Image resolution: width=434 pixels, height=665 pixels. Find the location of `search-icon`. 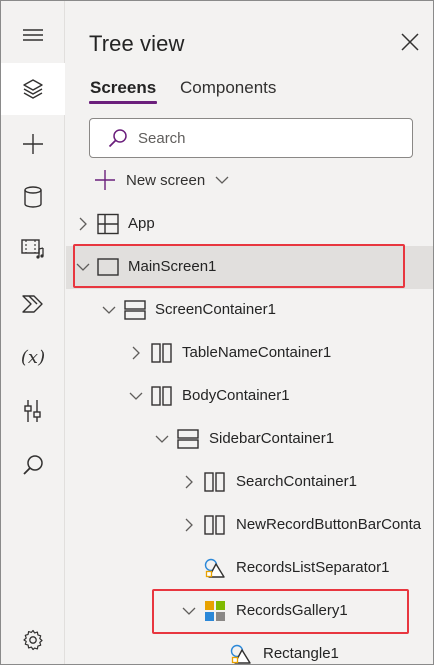

search-icon is located at coordinates (33, 465).